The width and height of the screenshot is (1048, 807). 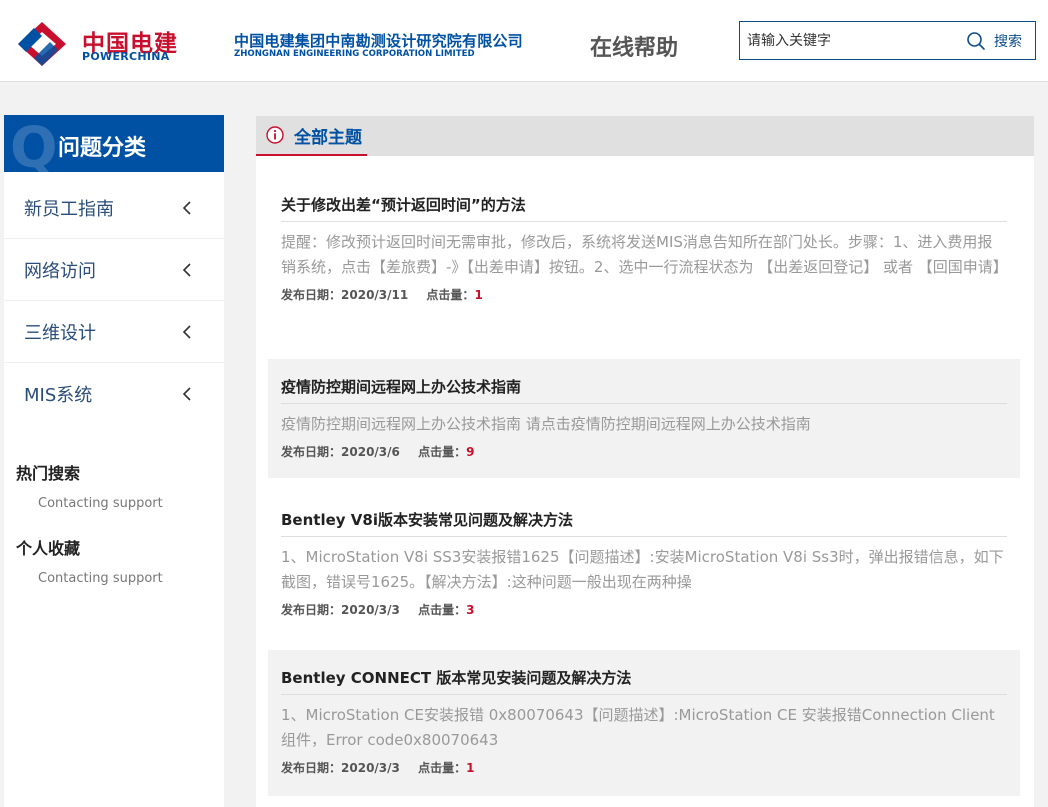 I want to click on search-icon, so click(x=976, y=40).